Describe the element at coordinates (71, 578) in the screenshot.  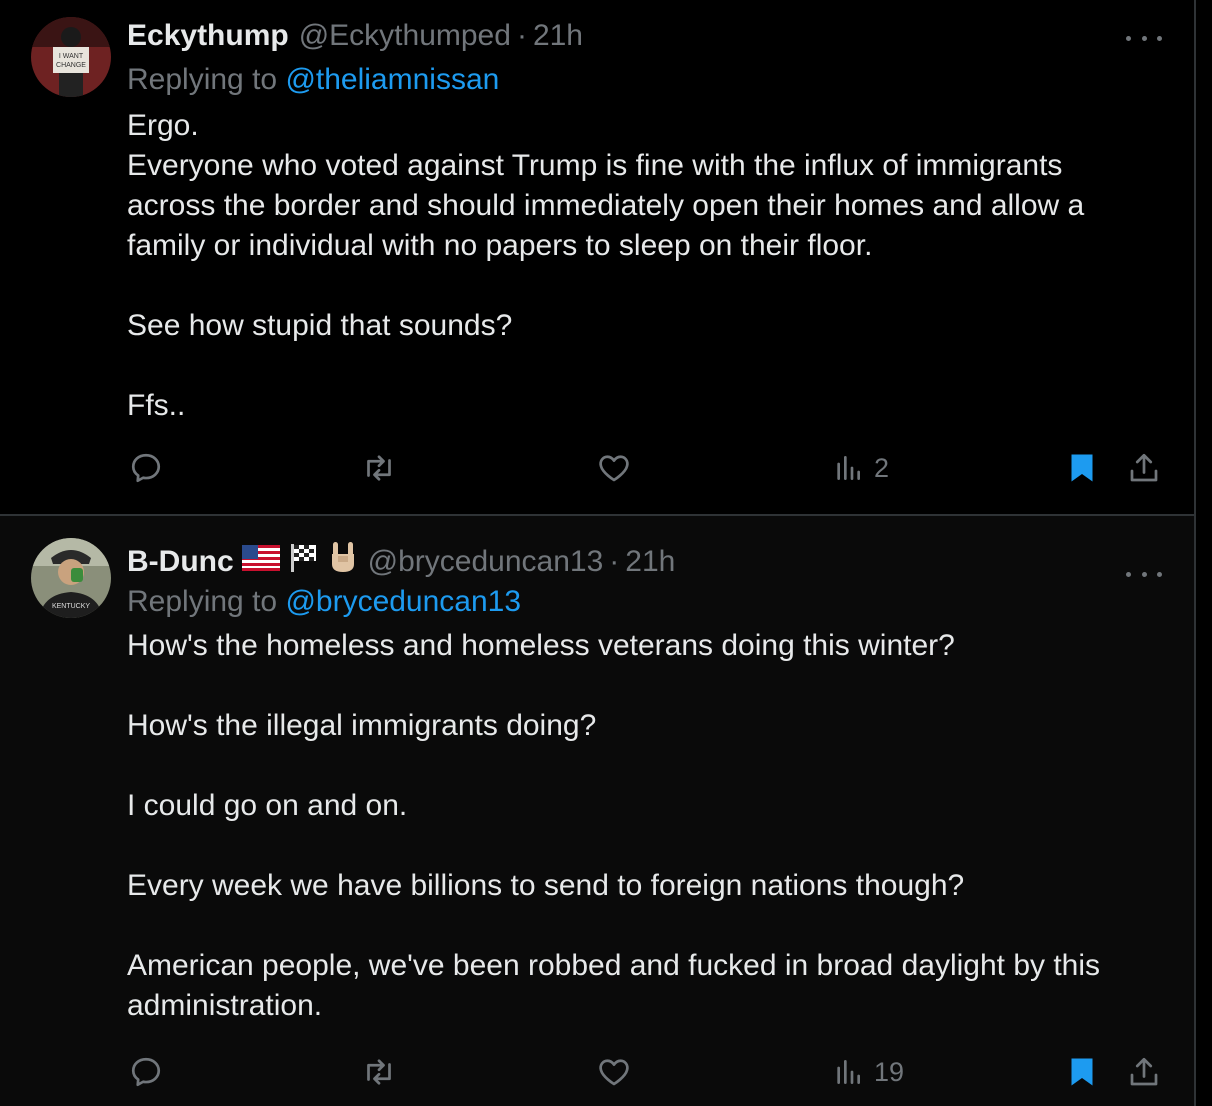
I see `avatar: KENTUCKY` at that location.